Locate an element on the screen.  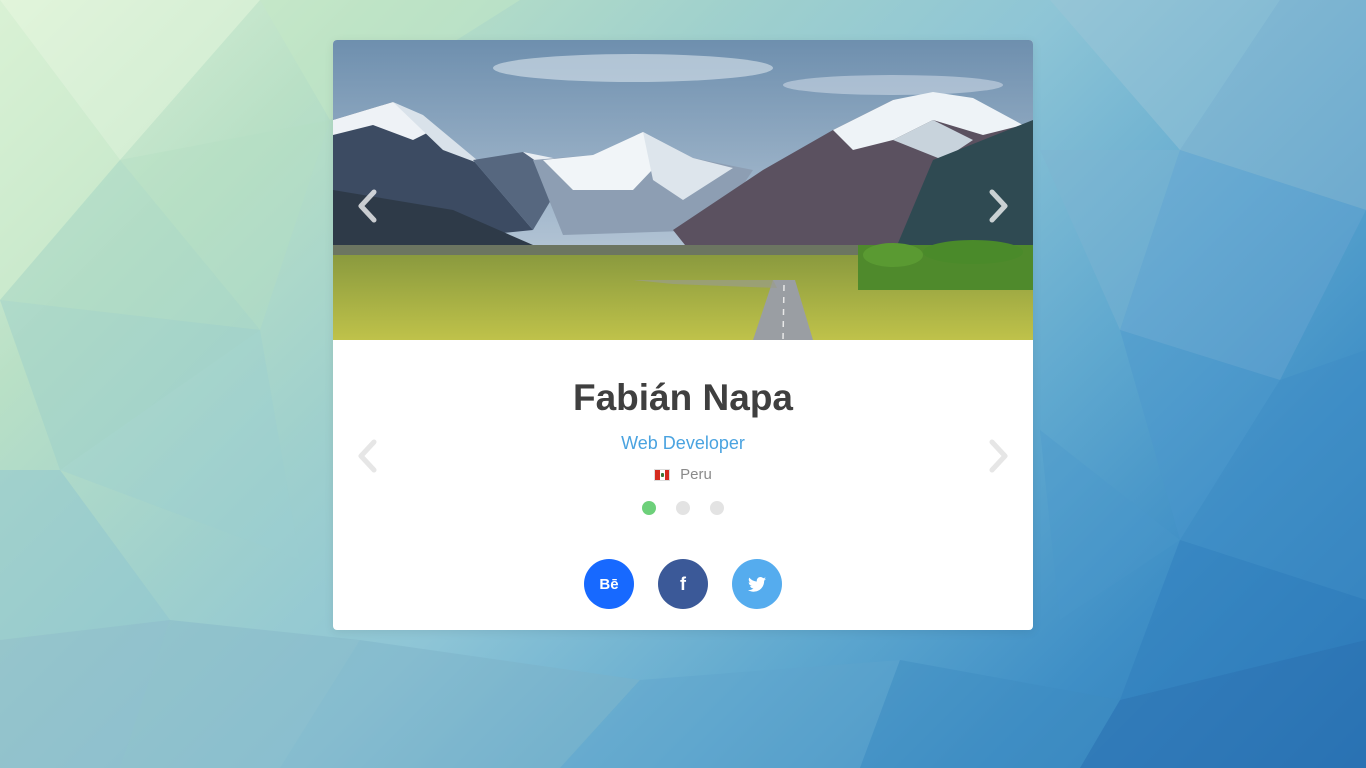
chevron-right-icon is located at coordinates (998, 206).